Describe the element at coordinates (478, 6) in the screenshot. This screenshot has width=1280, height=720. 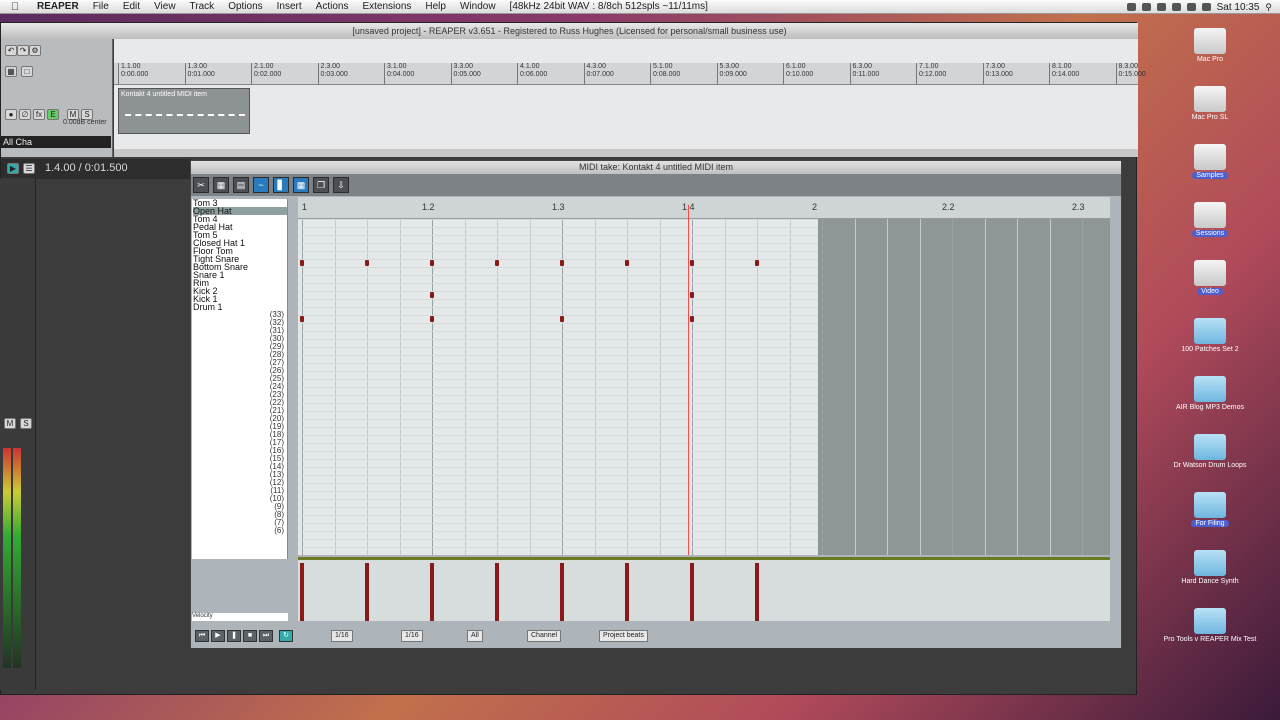
I see `menu-window: Window` at that location.